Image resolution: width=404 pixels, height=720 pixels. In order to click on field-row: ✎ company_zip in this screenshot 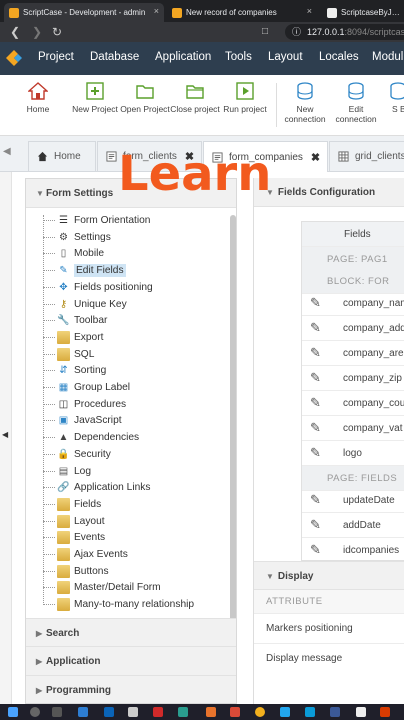, I will do `click(353, 378)`.